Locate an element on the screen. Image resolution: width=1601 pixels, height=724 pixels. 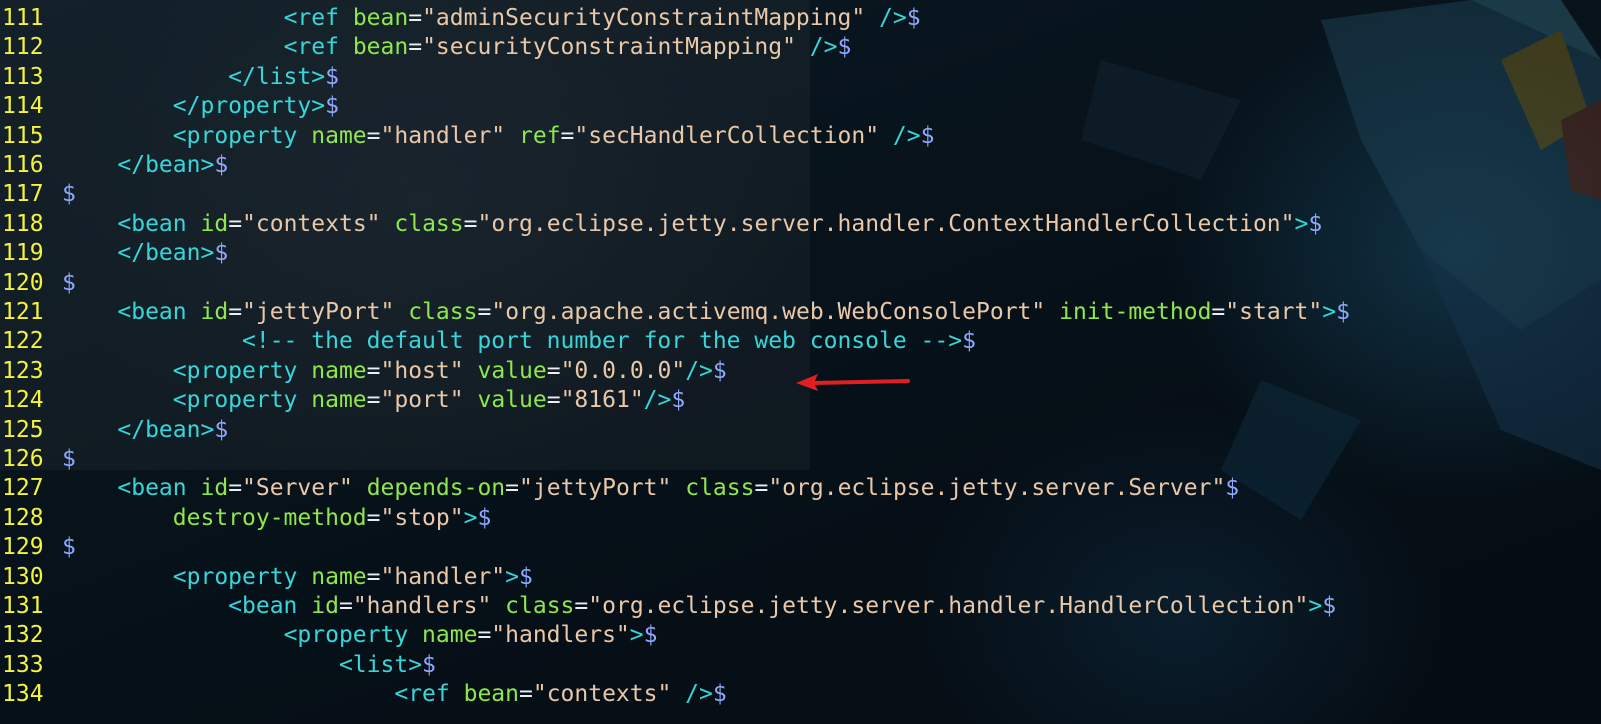
line-number: 117 is located at coordinates (23, 194).